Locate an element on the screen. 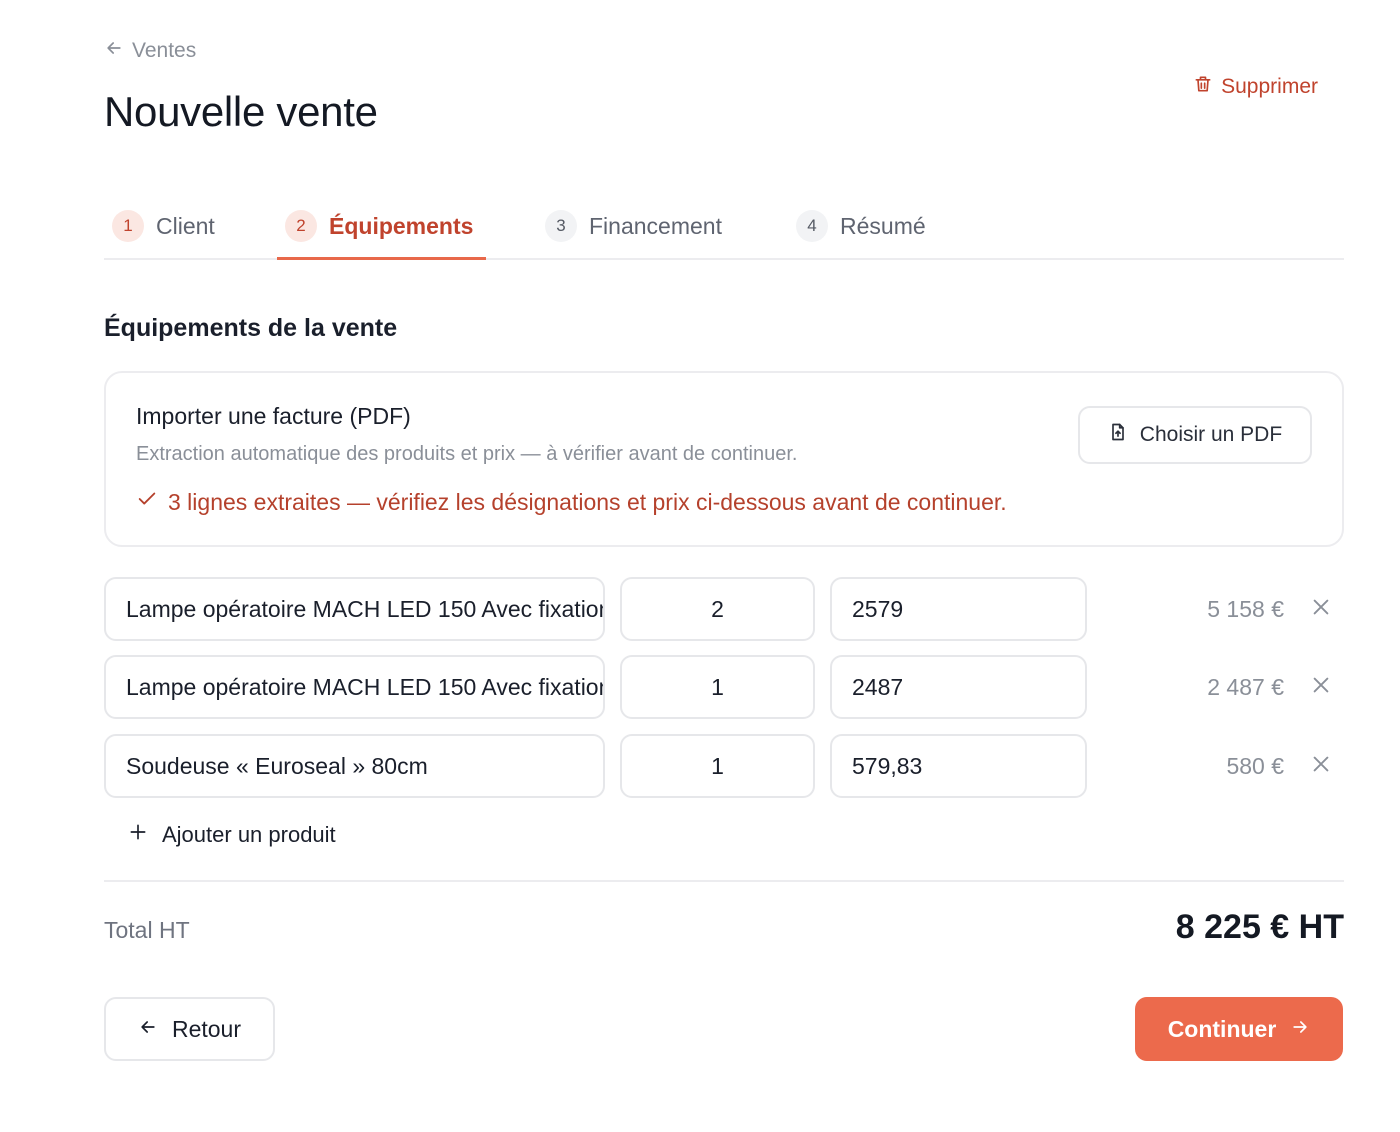 Image resolution: width=1400 pixels, height=1132 pixels. tab-resume: 4 Résumé is located at coordinates (861, 226).